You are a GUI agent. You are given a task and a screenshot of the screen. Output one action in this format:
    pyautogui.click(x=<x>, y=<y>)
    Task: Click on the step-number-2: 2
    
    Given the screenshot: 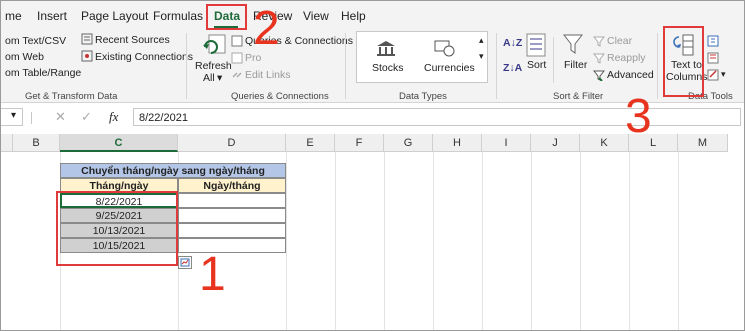 What is the action you would take?
    pyautogui.click(x=266, y=28)
    